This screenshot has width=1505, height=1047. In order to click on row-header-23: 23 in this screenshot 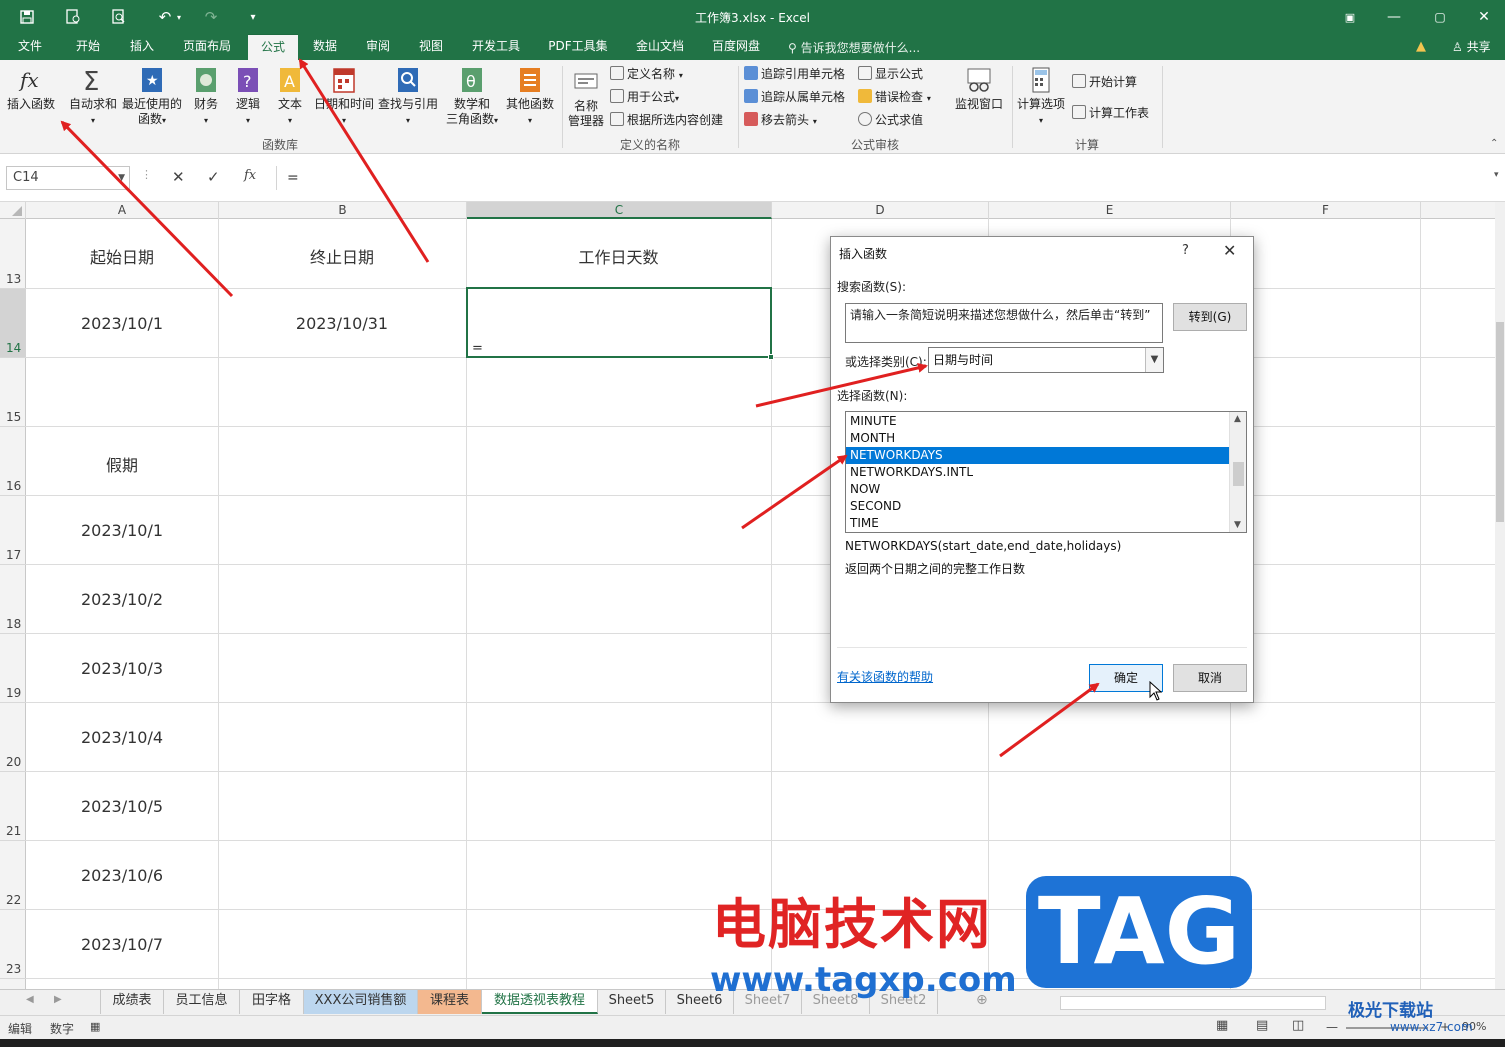, I will do `click(13, 944)`.